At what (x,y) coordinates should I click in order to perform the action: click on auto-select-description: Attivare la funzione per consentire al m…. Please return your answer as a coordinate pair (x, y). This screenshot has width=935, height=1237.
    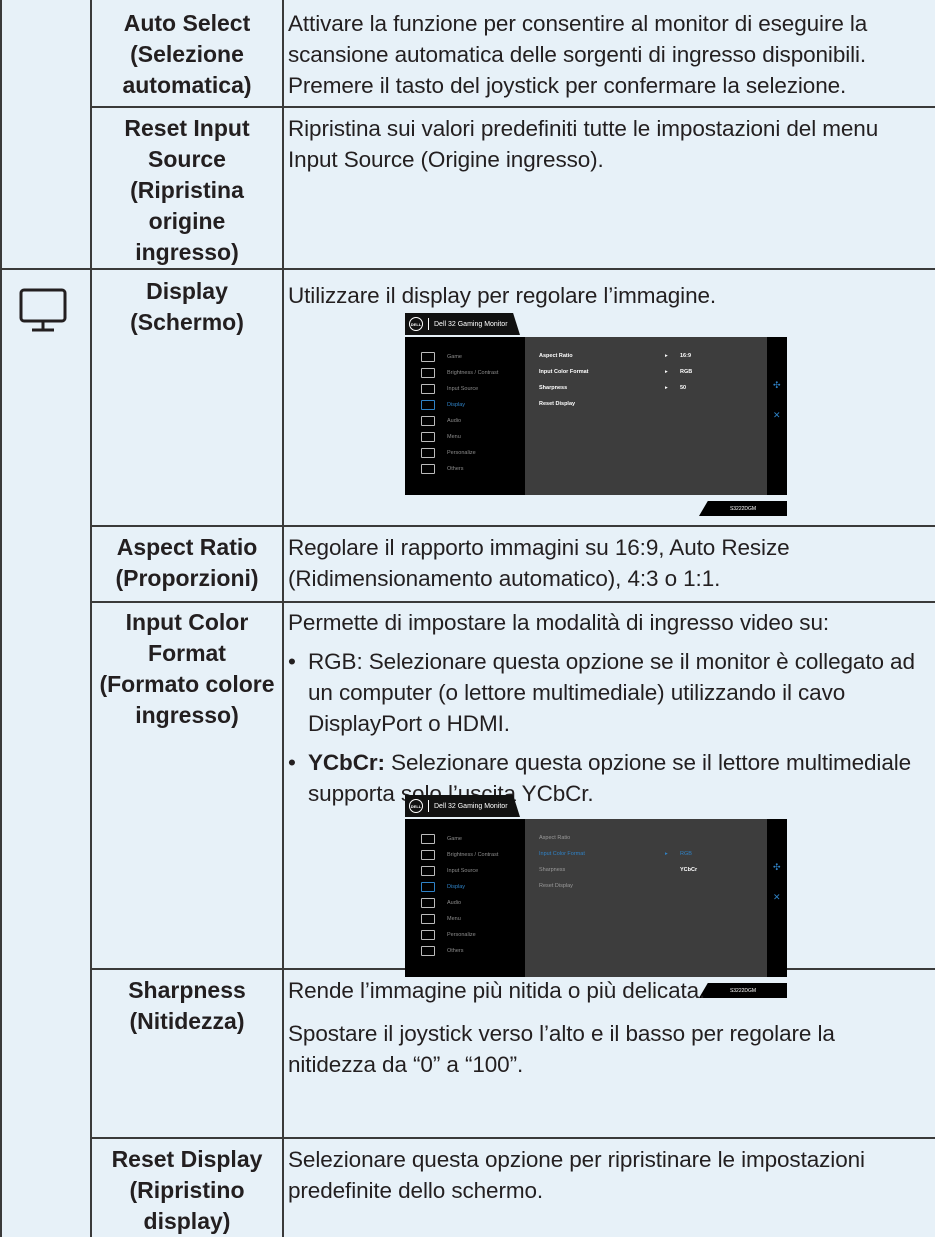
    Looking at the image, I should click on (578, 54).